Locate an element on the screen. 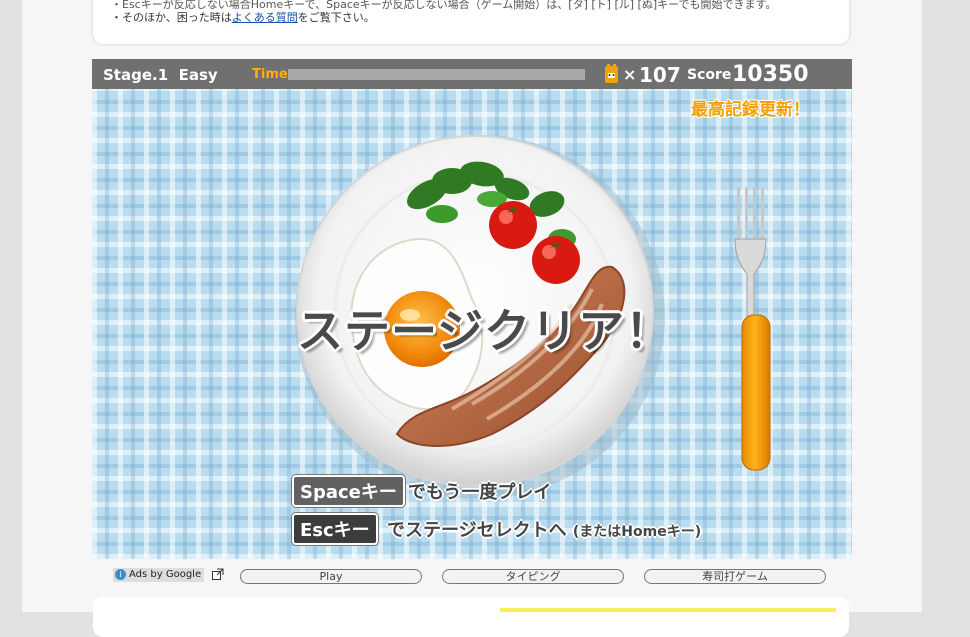 Image resolution: width=970 pixels, height=637 pixels. sushida-game-button: 寿司打ゲーム is located at coordinates (735, 576).